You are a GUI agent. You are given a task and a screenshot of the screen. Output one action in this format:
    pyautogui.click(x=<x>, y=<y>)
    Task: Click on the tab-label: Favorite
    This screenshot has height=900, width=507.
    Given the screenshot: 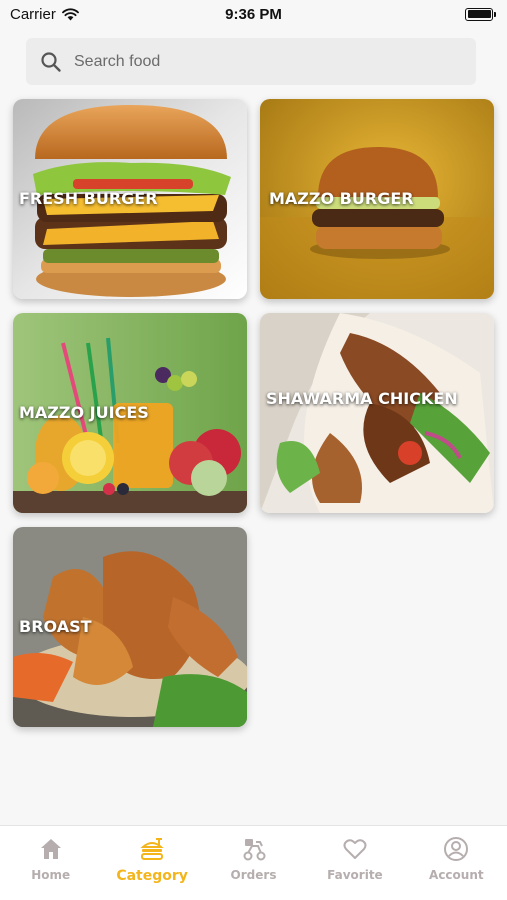 What is the action you would take?
    pyautogui.click(x=355, y=875)
    